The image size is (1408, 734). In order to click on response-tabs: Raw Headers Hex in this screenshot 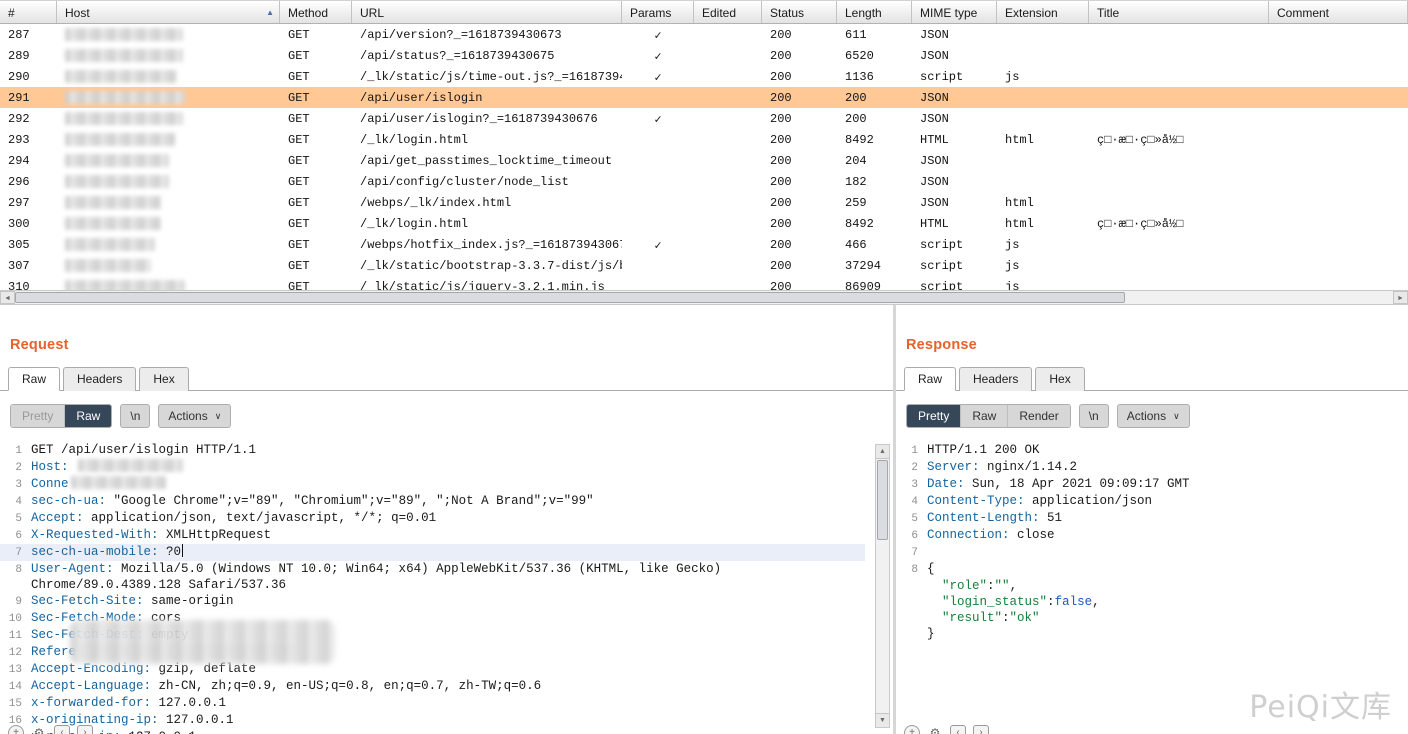, I will do `click(1152, 377)`.